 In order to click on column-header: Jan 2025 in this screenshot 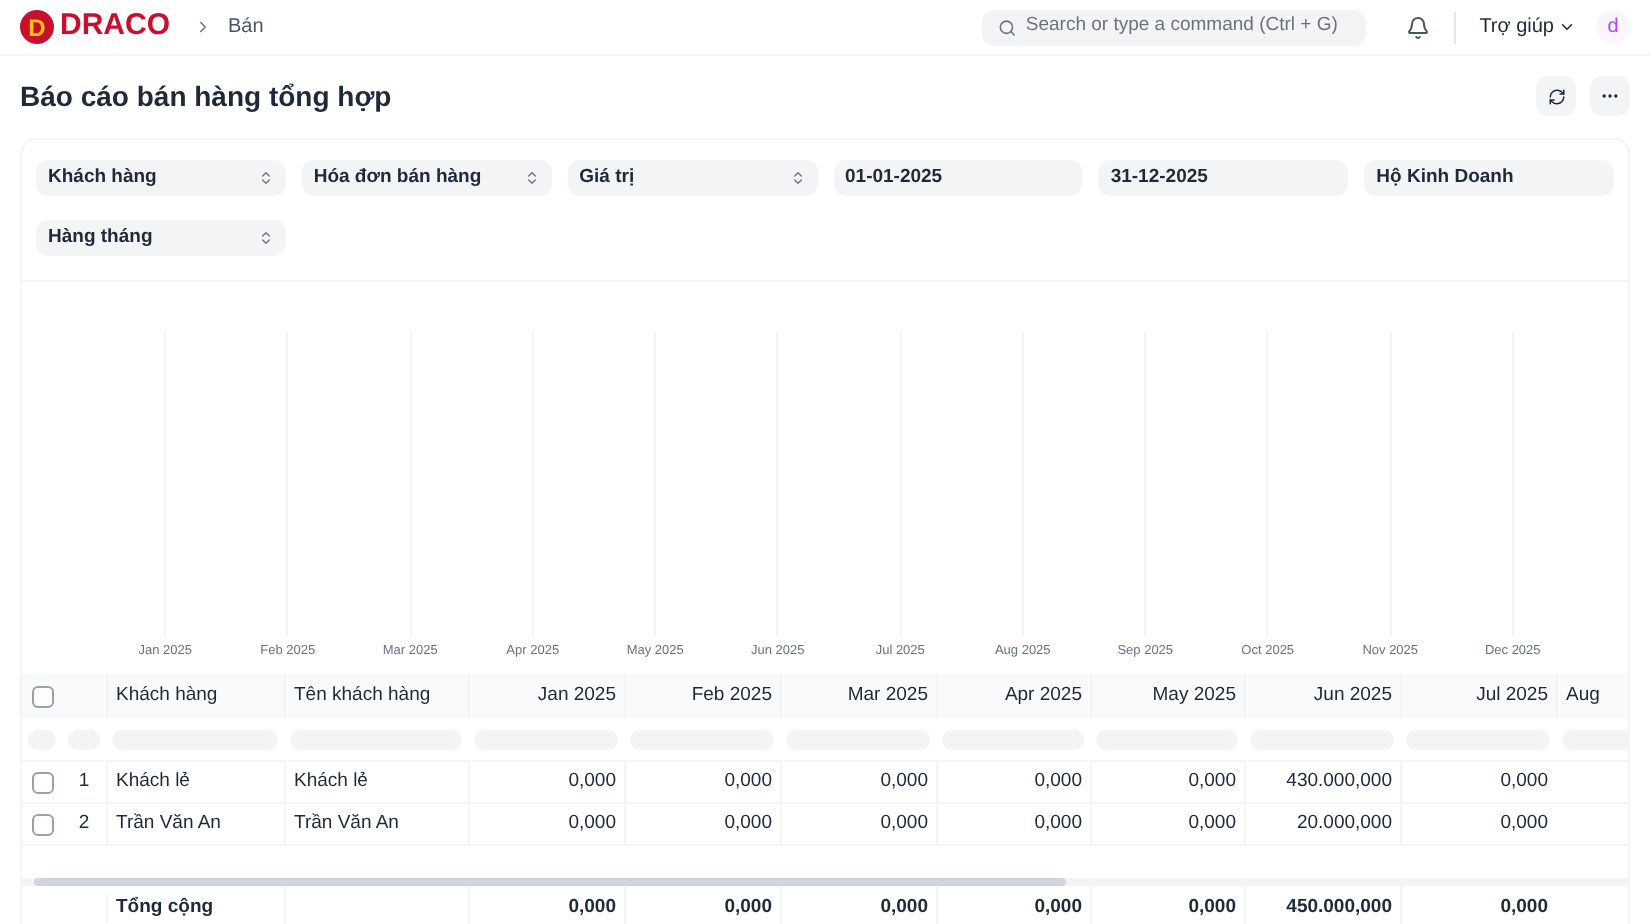, I will do `click(576, 695)`.